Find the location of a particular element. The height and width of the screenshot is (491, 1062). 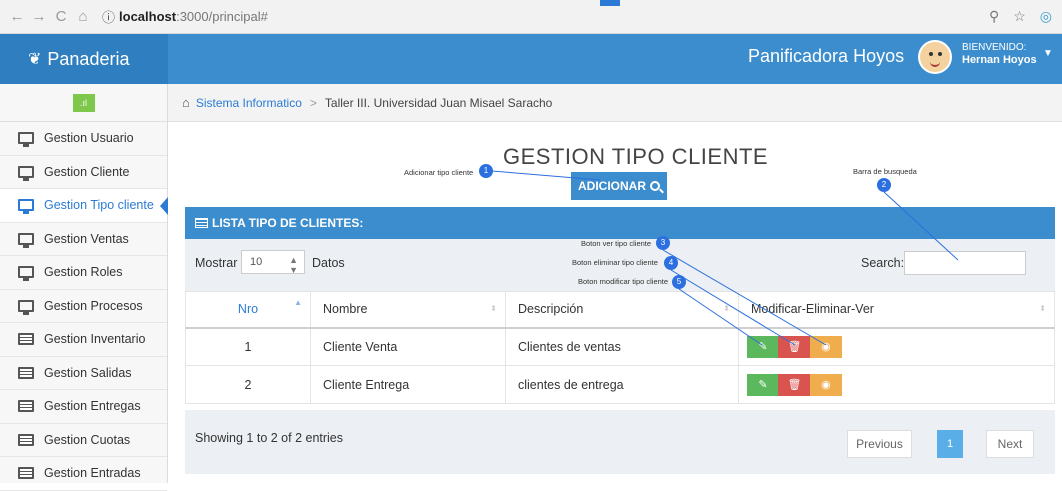

brand: ❦ Panaderia is located at coordinates (84, 59).